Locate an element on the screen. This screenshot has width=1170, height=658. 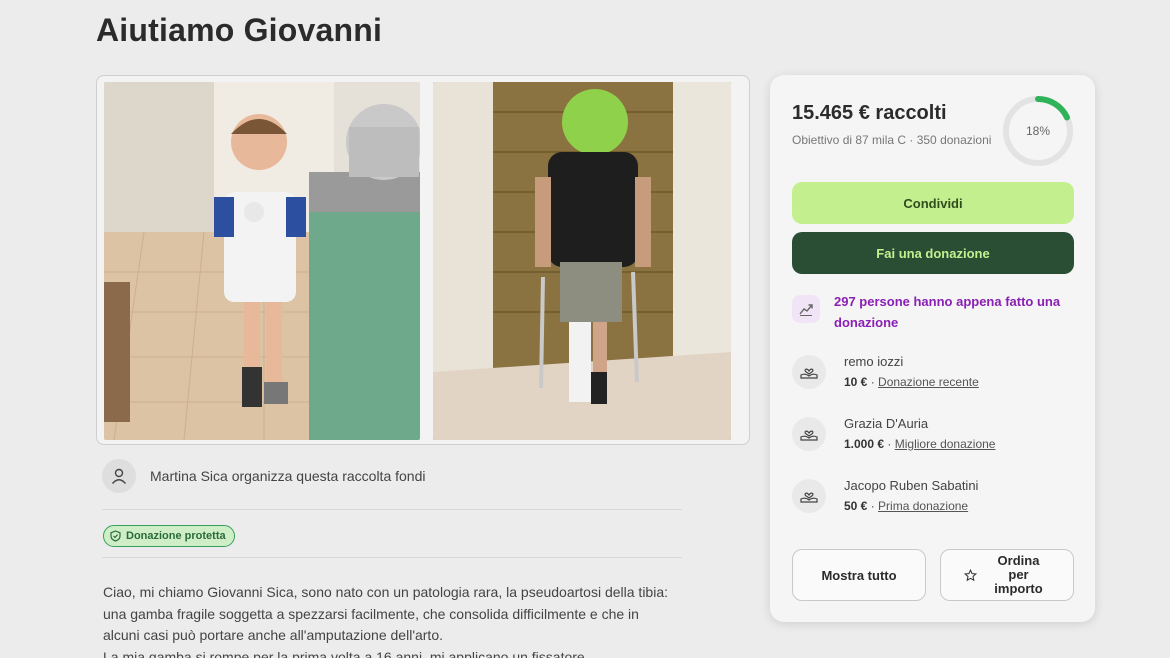
page-title: Aiutiamo Giovanni is located at coordinates (239, 30).